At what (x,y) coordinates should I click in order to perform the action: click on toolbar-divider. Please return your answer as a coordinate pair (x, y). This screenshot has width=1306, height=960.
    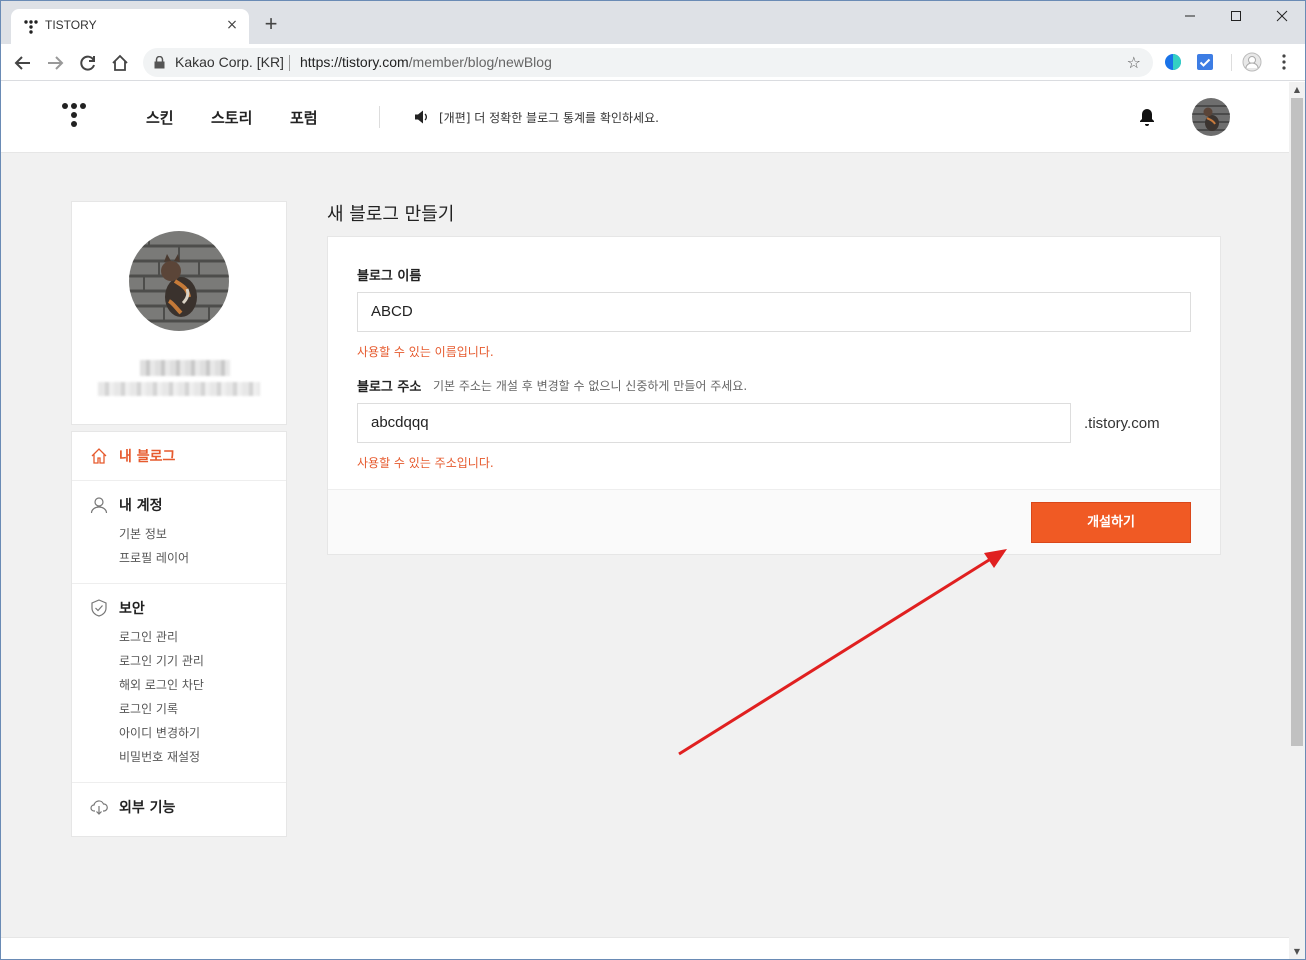
    Looking at the image, I should click on (1231, 62).